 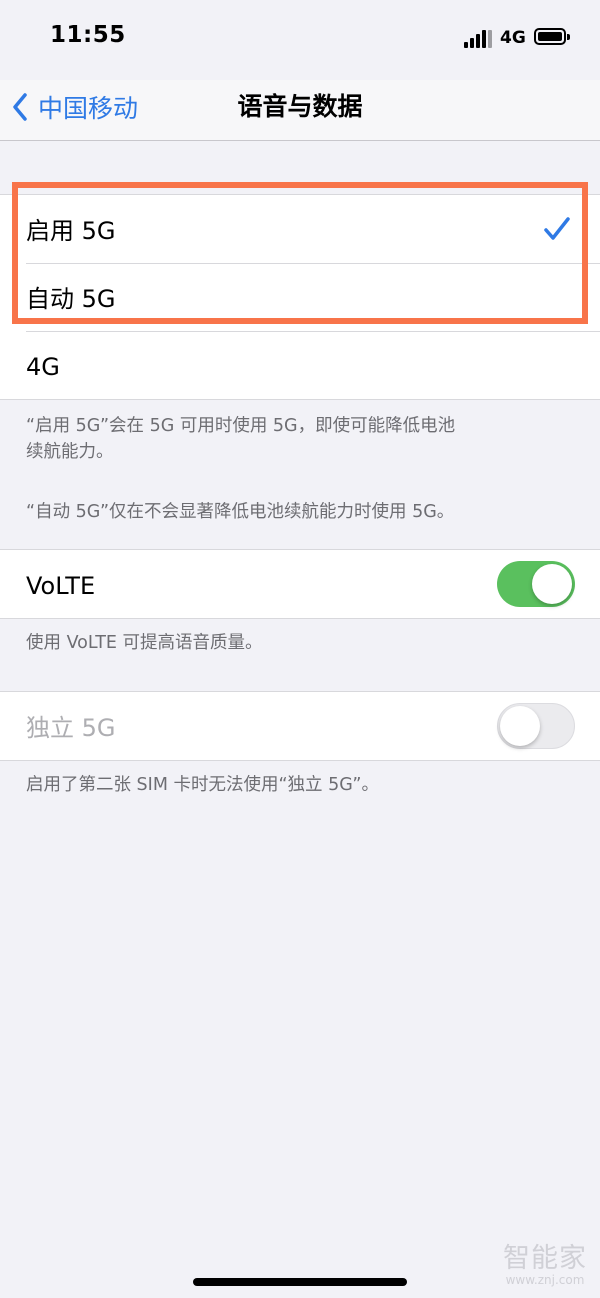 I want to click on volte-toggle, so click(x=536, y=584).